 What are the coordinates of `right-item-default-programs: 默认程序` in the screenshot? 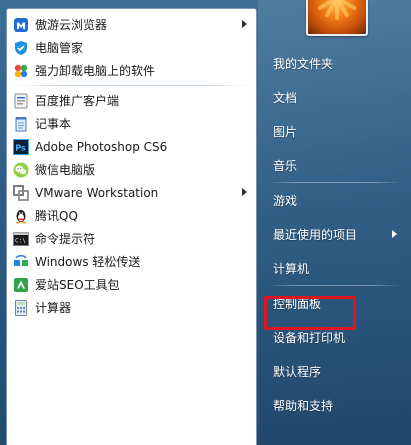 It's located at (334, 371).